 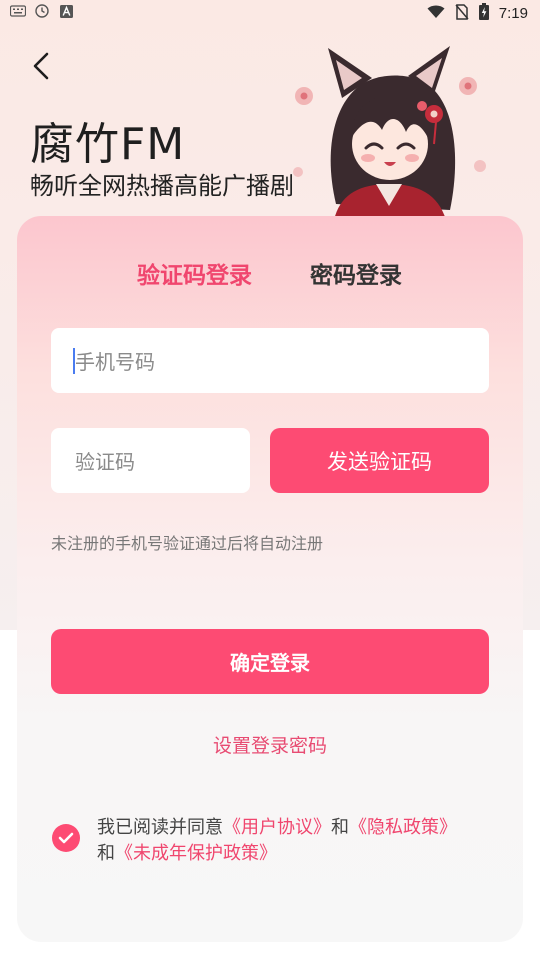 What do you see at coordinates (379, 460) in the screenshot?
I see `send-code-button: 发送验证码` at bounding box center [379, 460].